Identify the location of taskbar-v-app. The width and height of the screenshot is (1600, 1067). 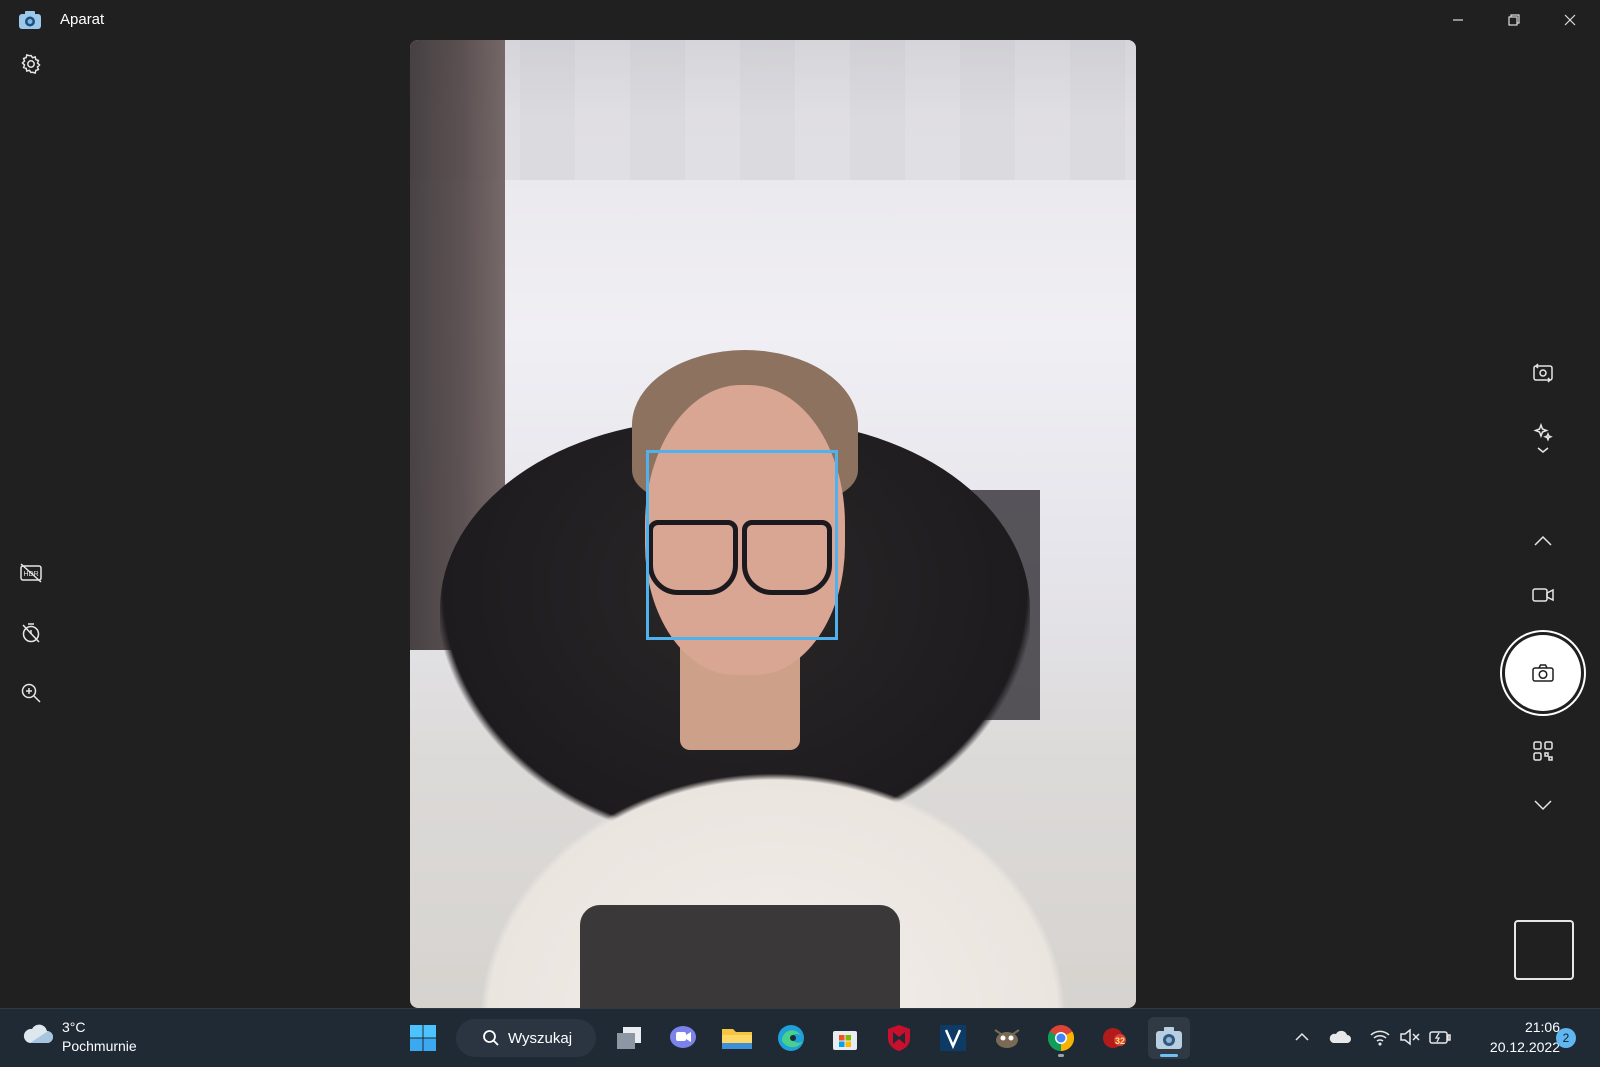
(953, 1038).